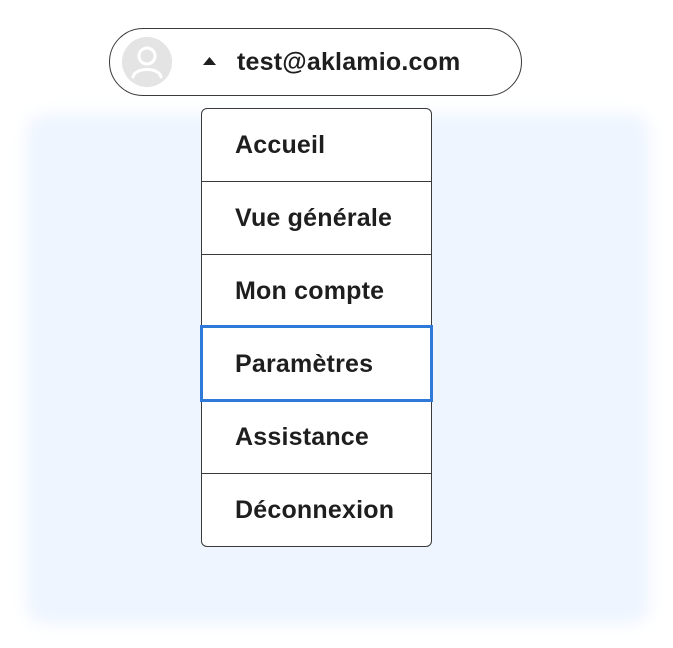  I want to click on account-menu-button: test@aklamio.com, so click(315, 62).